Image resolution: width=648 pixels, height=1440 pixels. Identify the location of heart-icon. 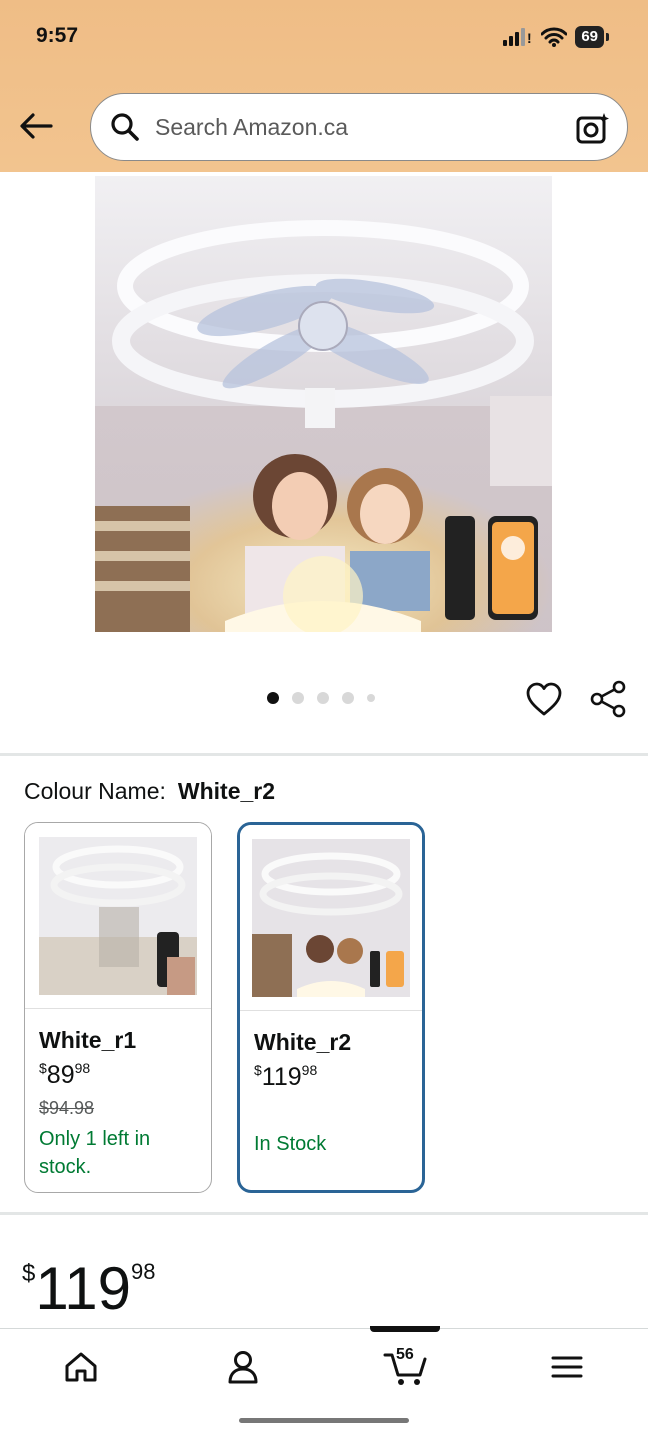
(544, 700).